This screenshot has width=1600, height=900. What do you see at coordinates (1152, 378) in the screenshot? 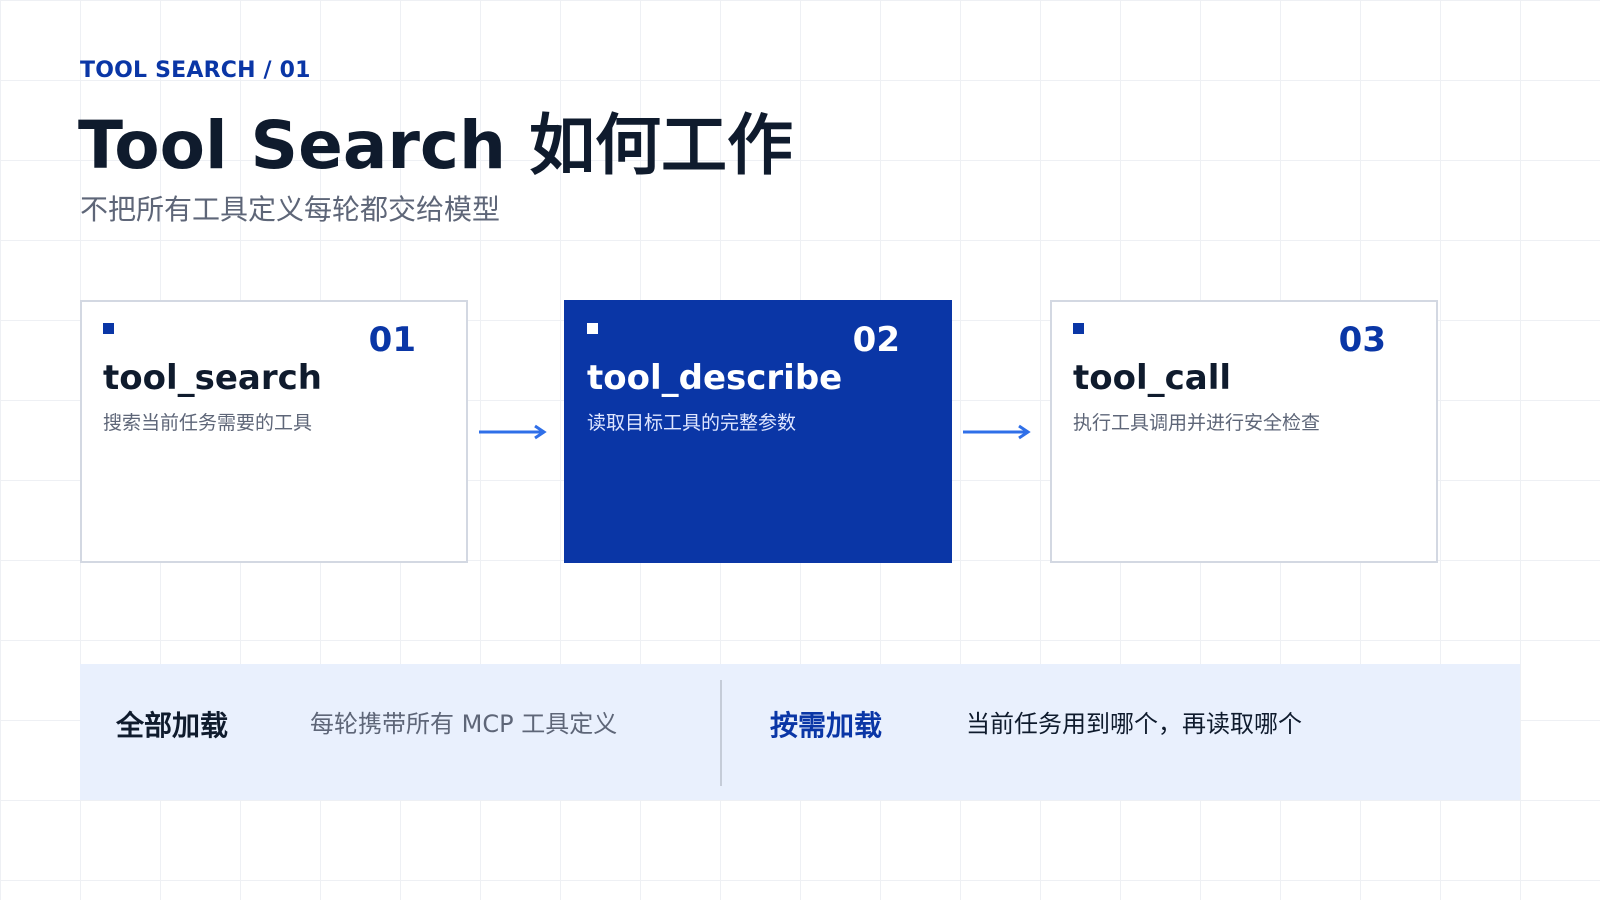
I see `step-name: tool_call` at bounding box center [1152, 378].